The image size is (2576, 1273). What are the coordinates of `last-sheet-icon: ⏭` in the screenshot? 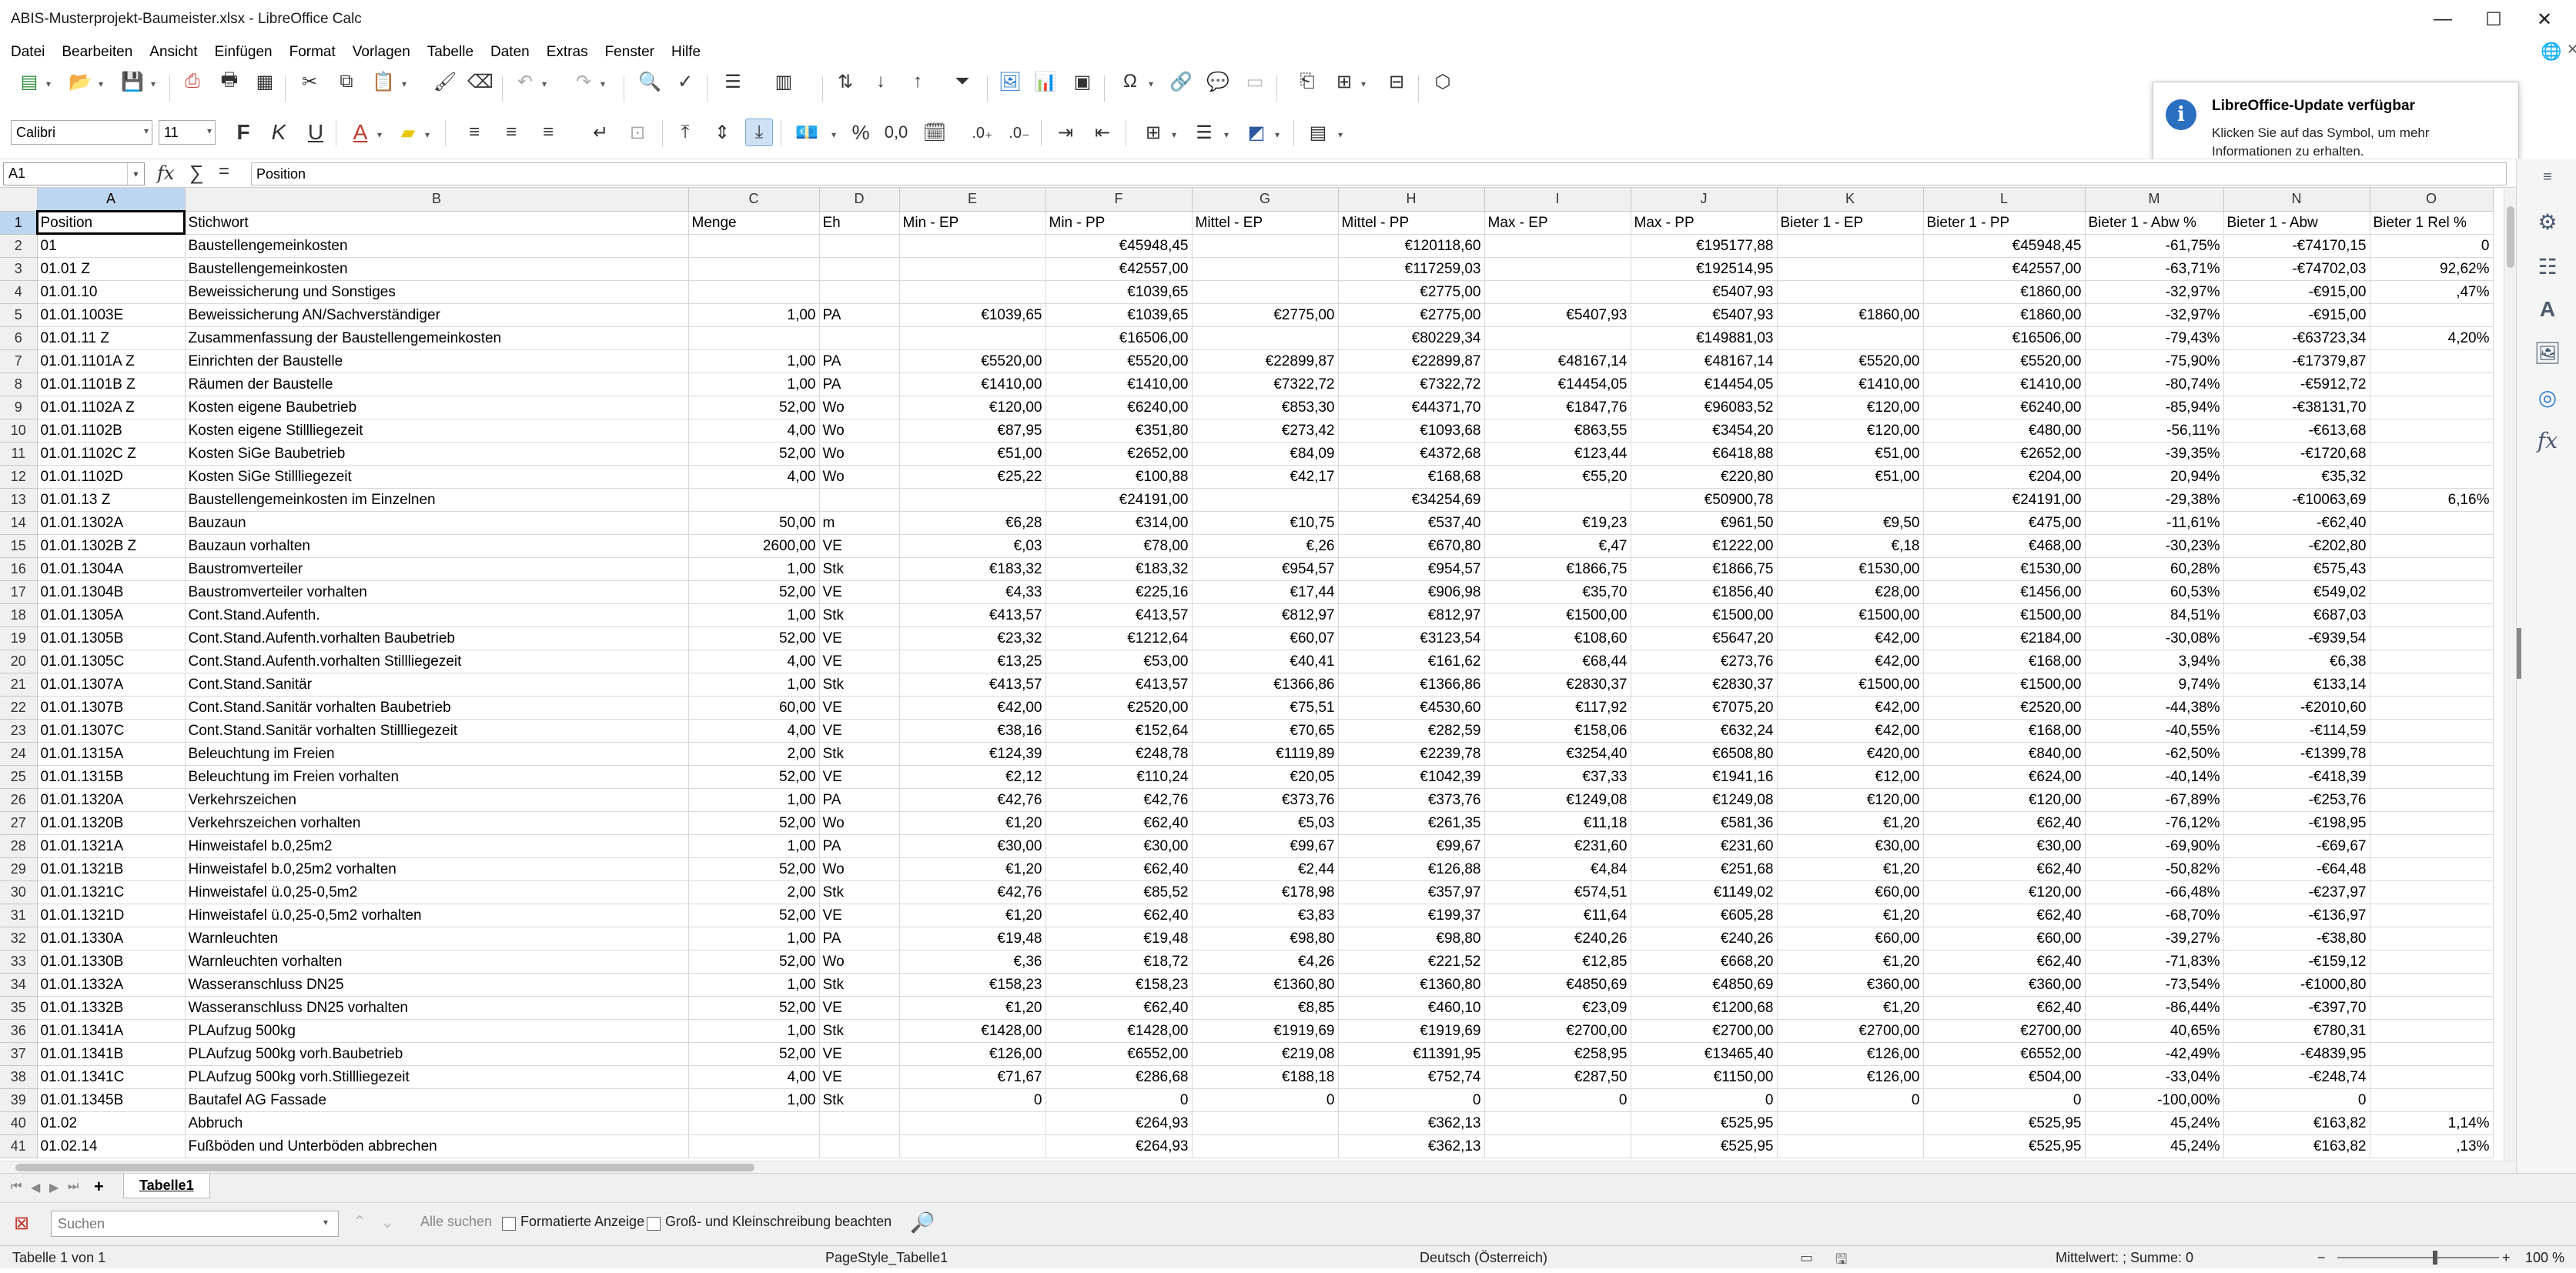 It's located at (74, 1187).